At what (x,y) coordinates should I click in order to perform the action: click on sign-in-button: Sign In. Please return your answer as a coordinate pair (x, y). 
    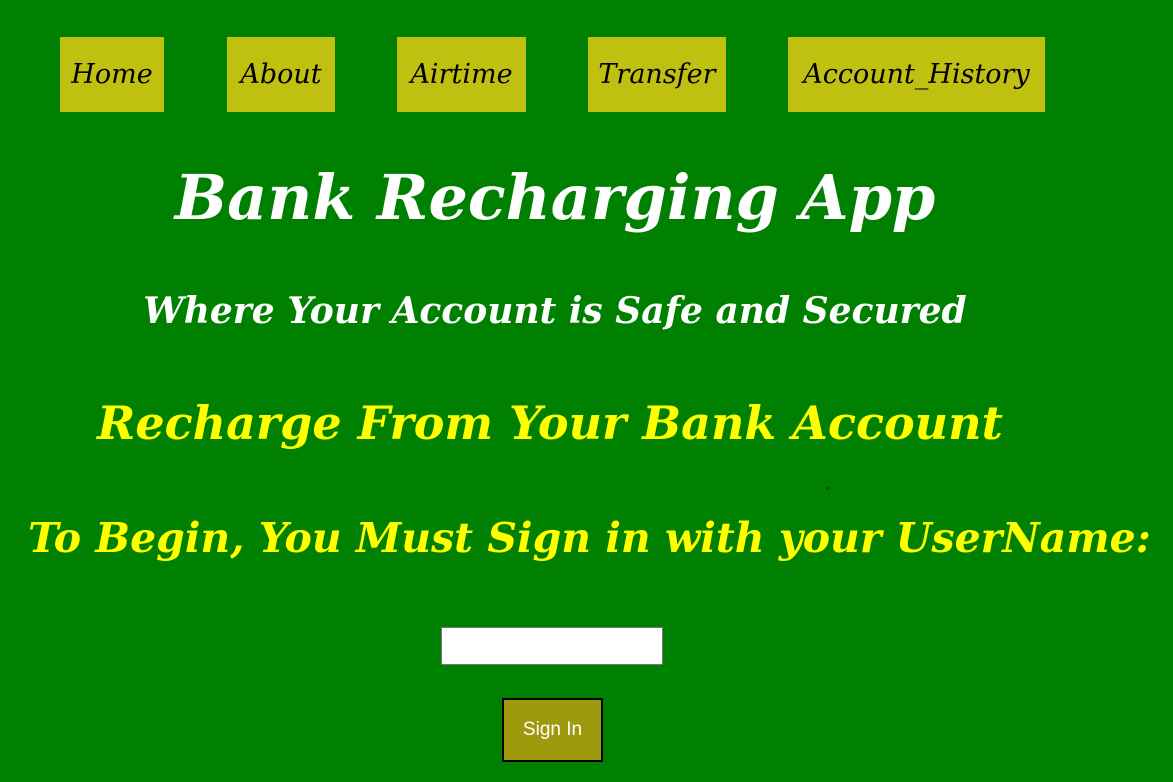
    Looking at the image, I should click on (552, 730).